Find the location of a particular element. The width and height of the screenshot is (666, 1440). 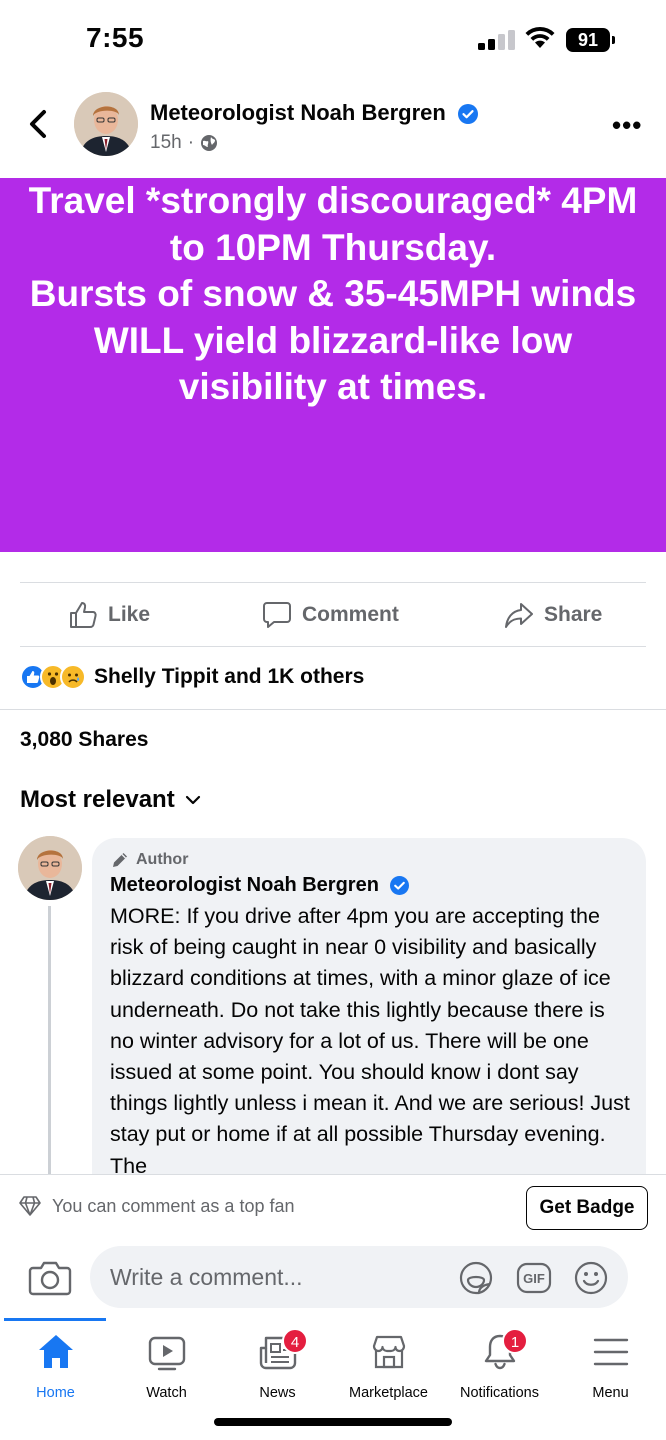

post-author-name: Meteorologist Noah Bergren is located at coordinates (314, 113).